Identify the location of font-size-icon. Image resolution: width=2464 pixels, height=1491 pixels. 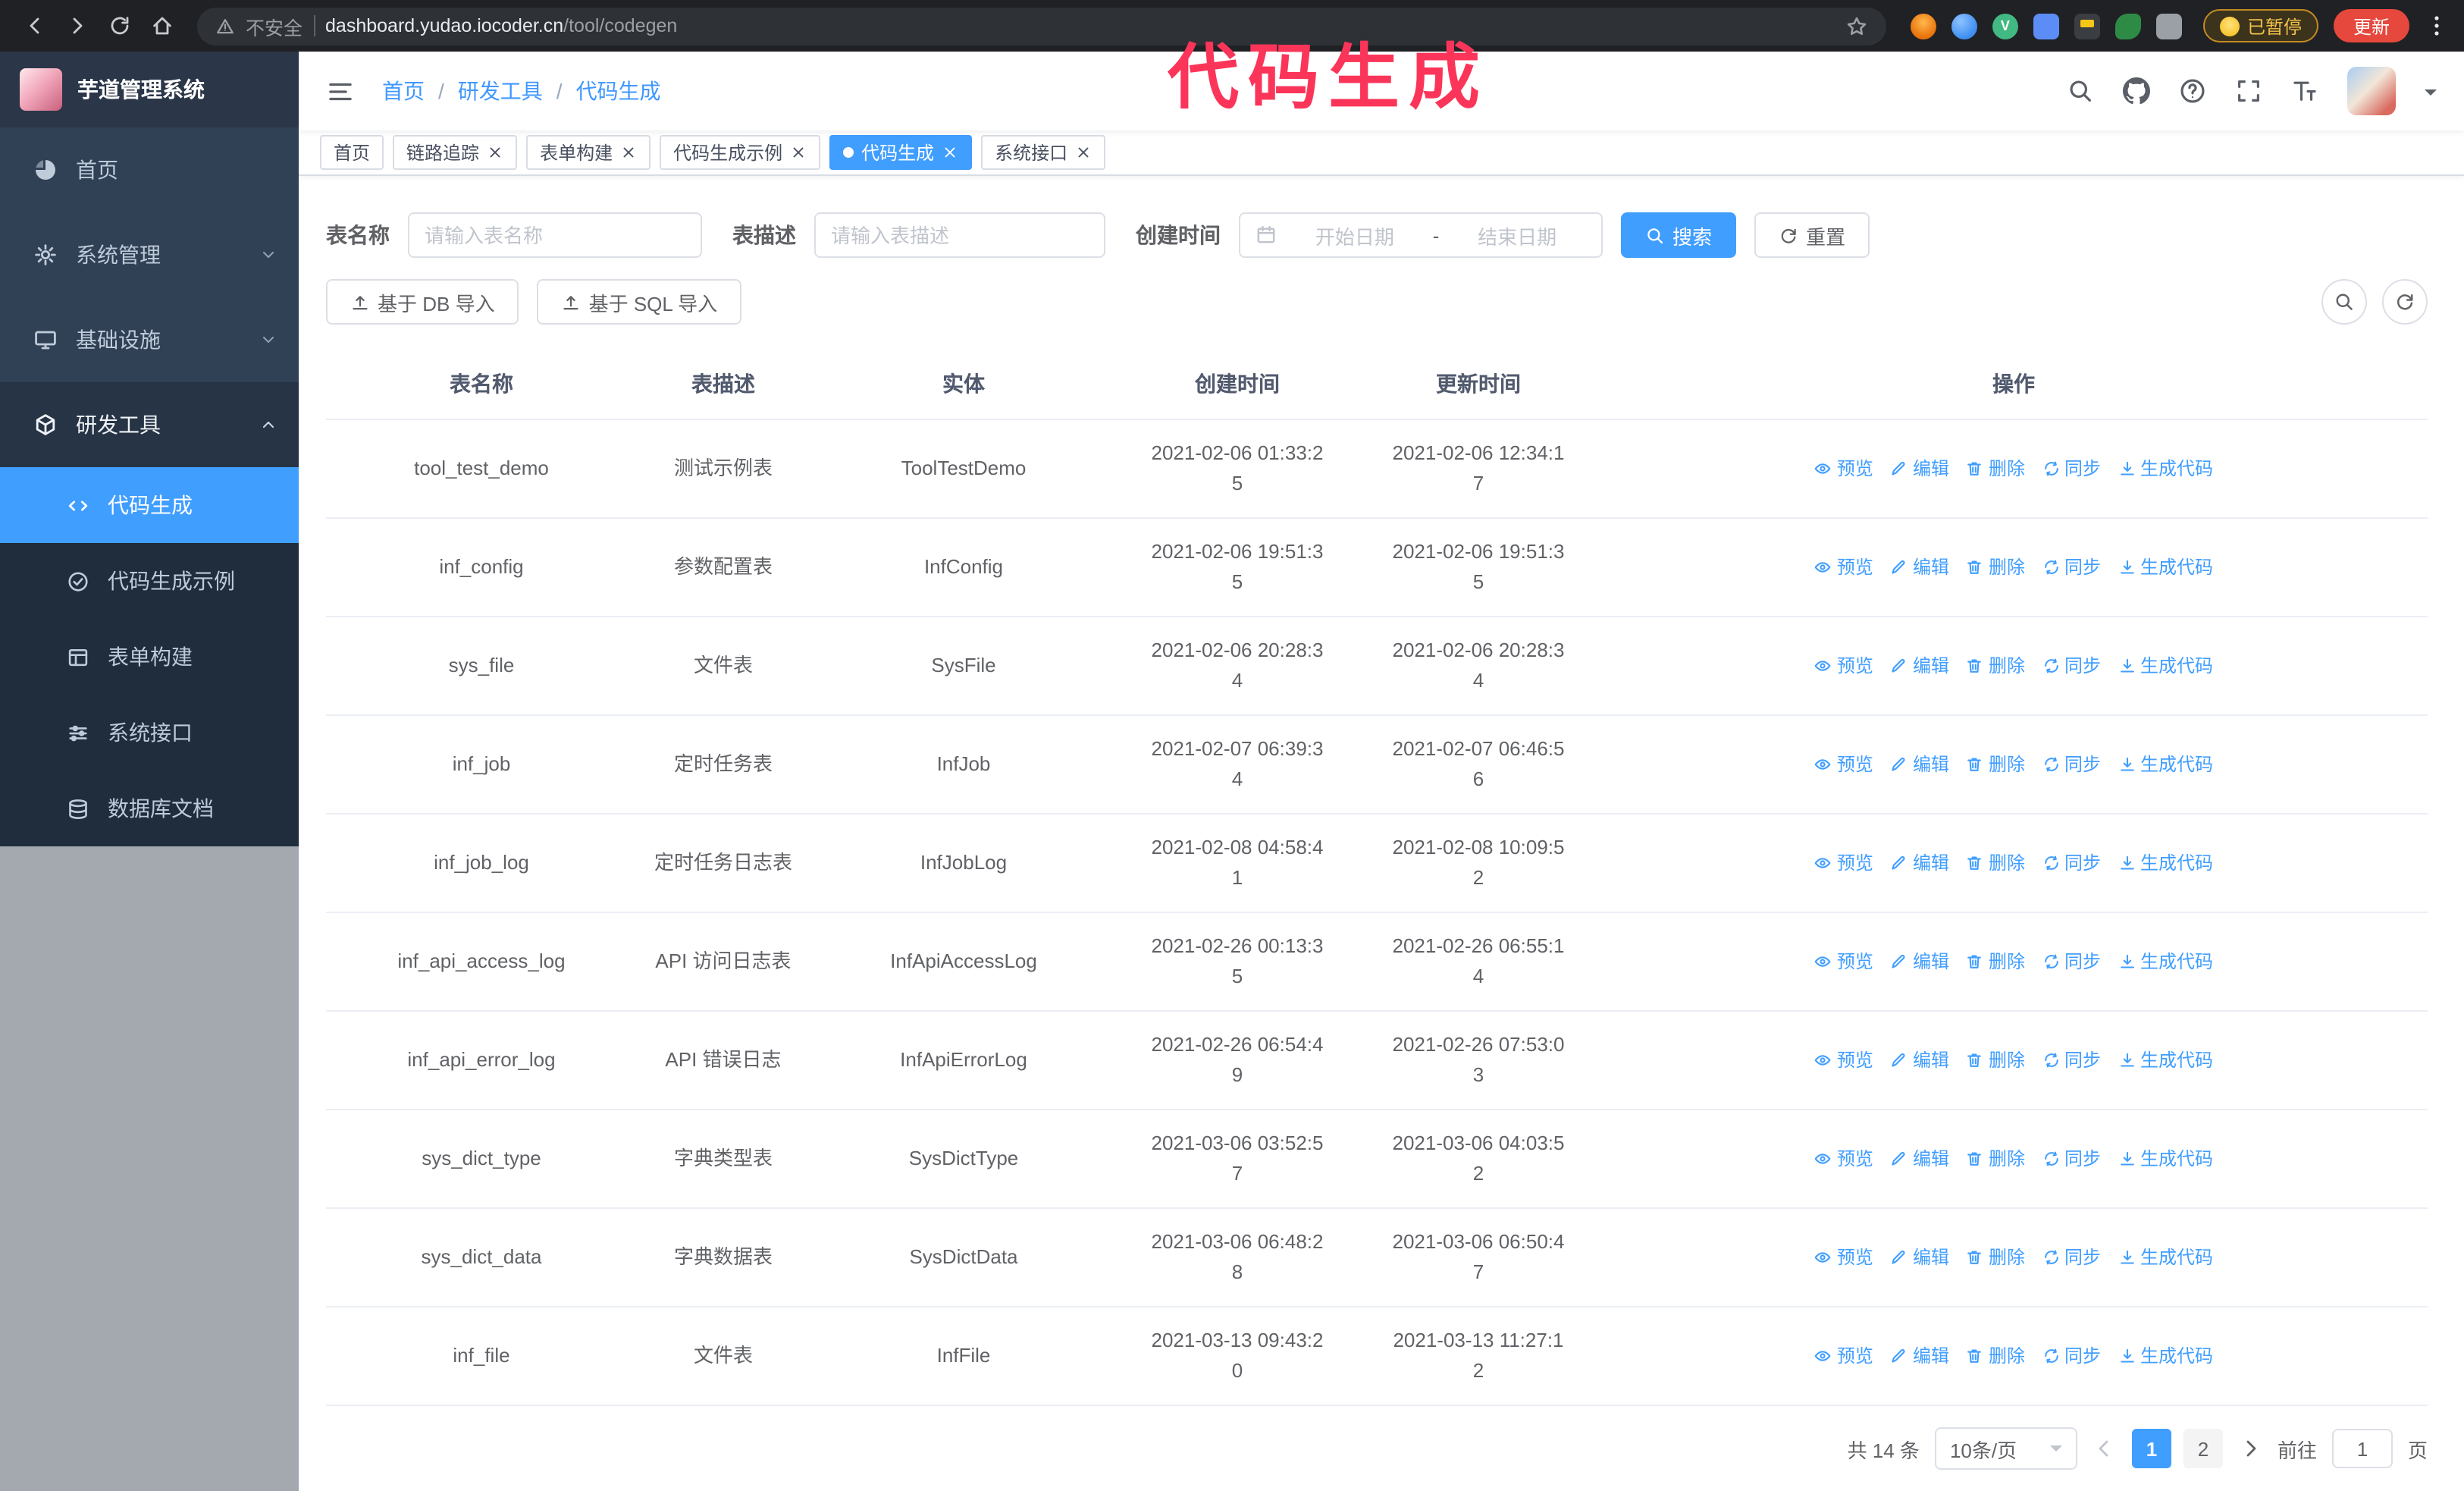
(2304, 91).